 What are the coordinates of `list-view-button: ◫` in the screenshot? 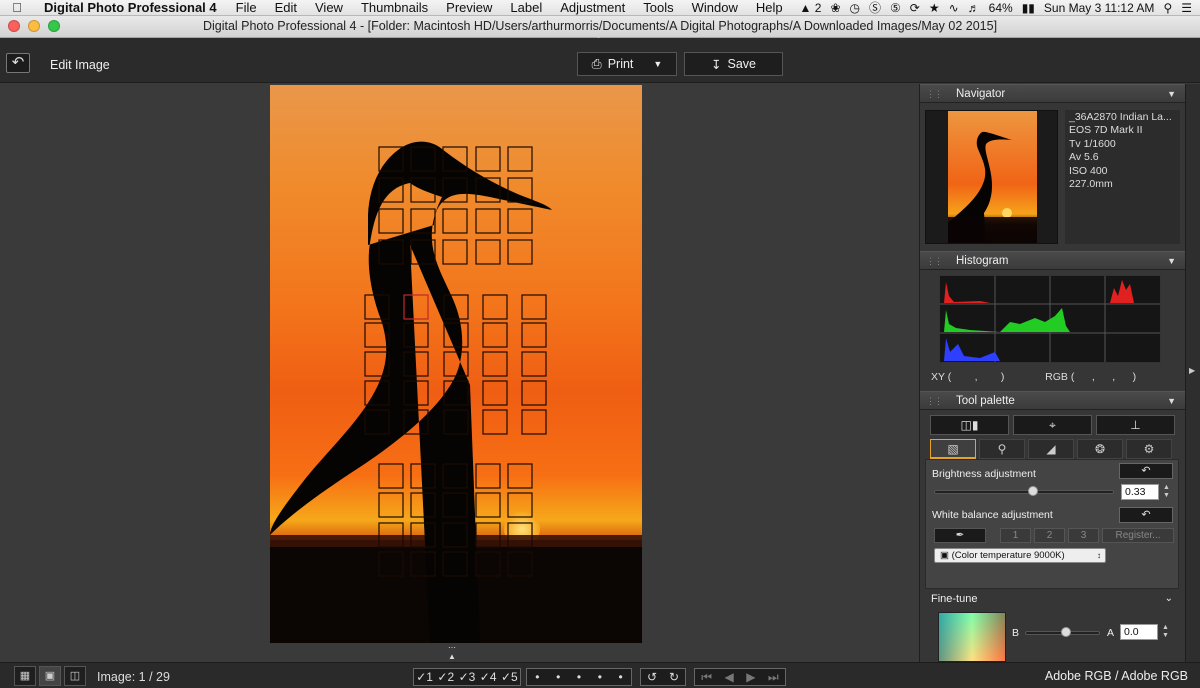 It's located at (75, 675).